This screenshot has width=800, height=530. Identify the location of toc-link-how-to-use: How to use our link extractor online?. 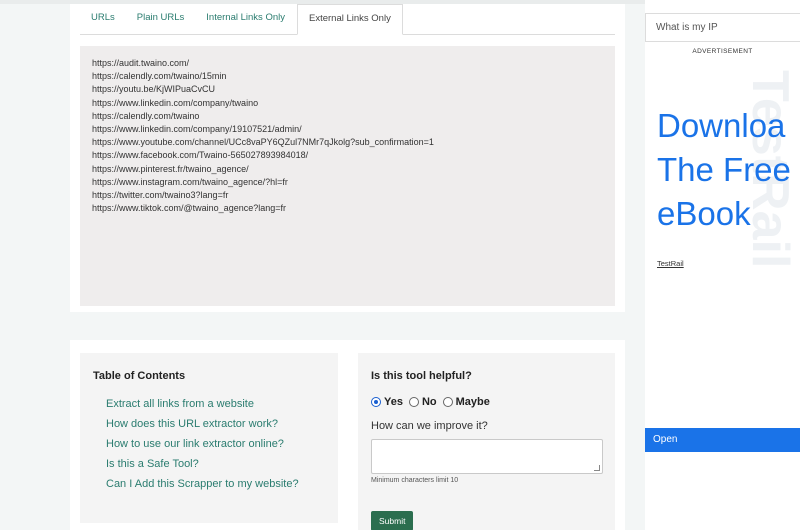
(215, 444).